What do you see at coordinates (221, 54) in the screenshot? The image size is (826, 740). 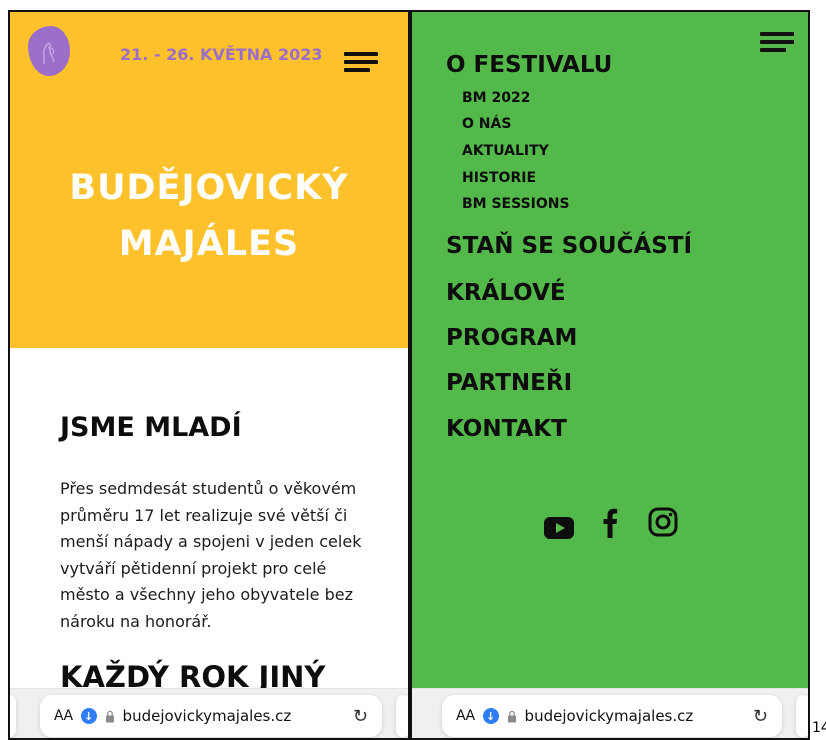 I see `festival-dates: 21. - 26. KVĚTNA 2023` at bounding box center [221, 54].